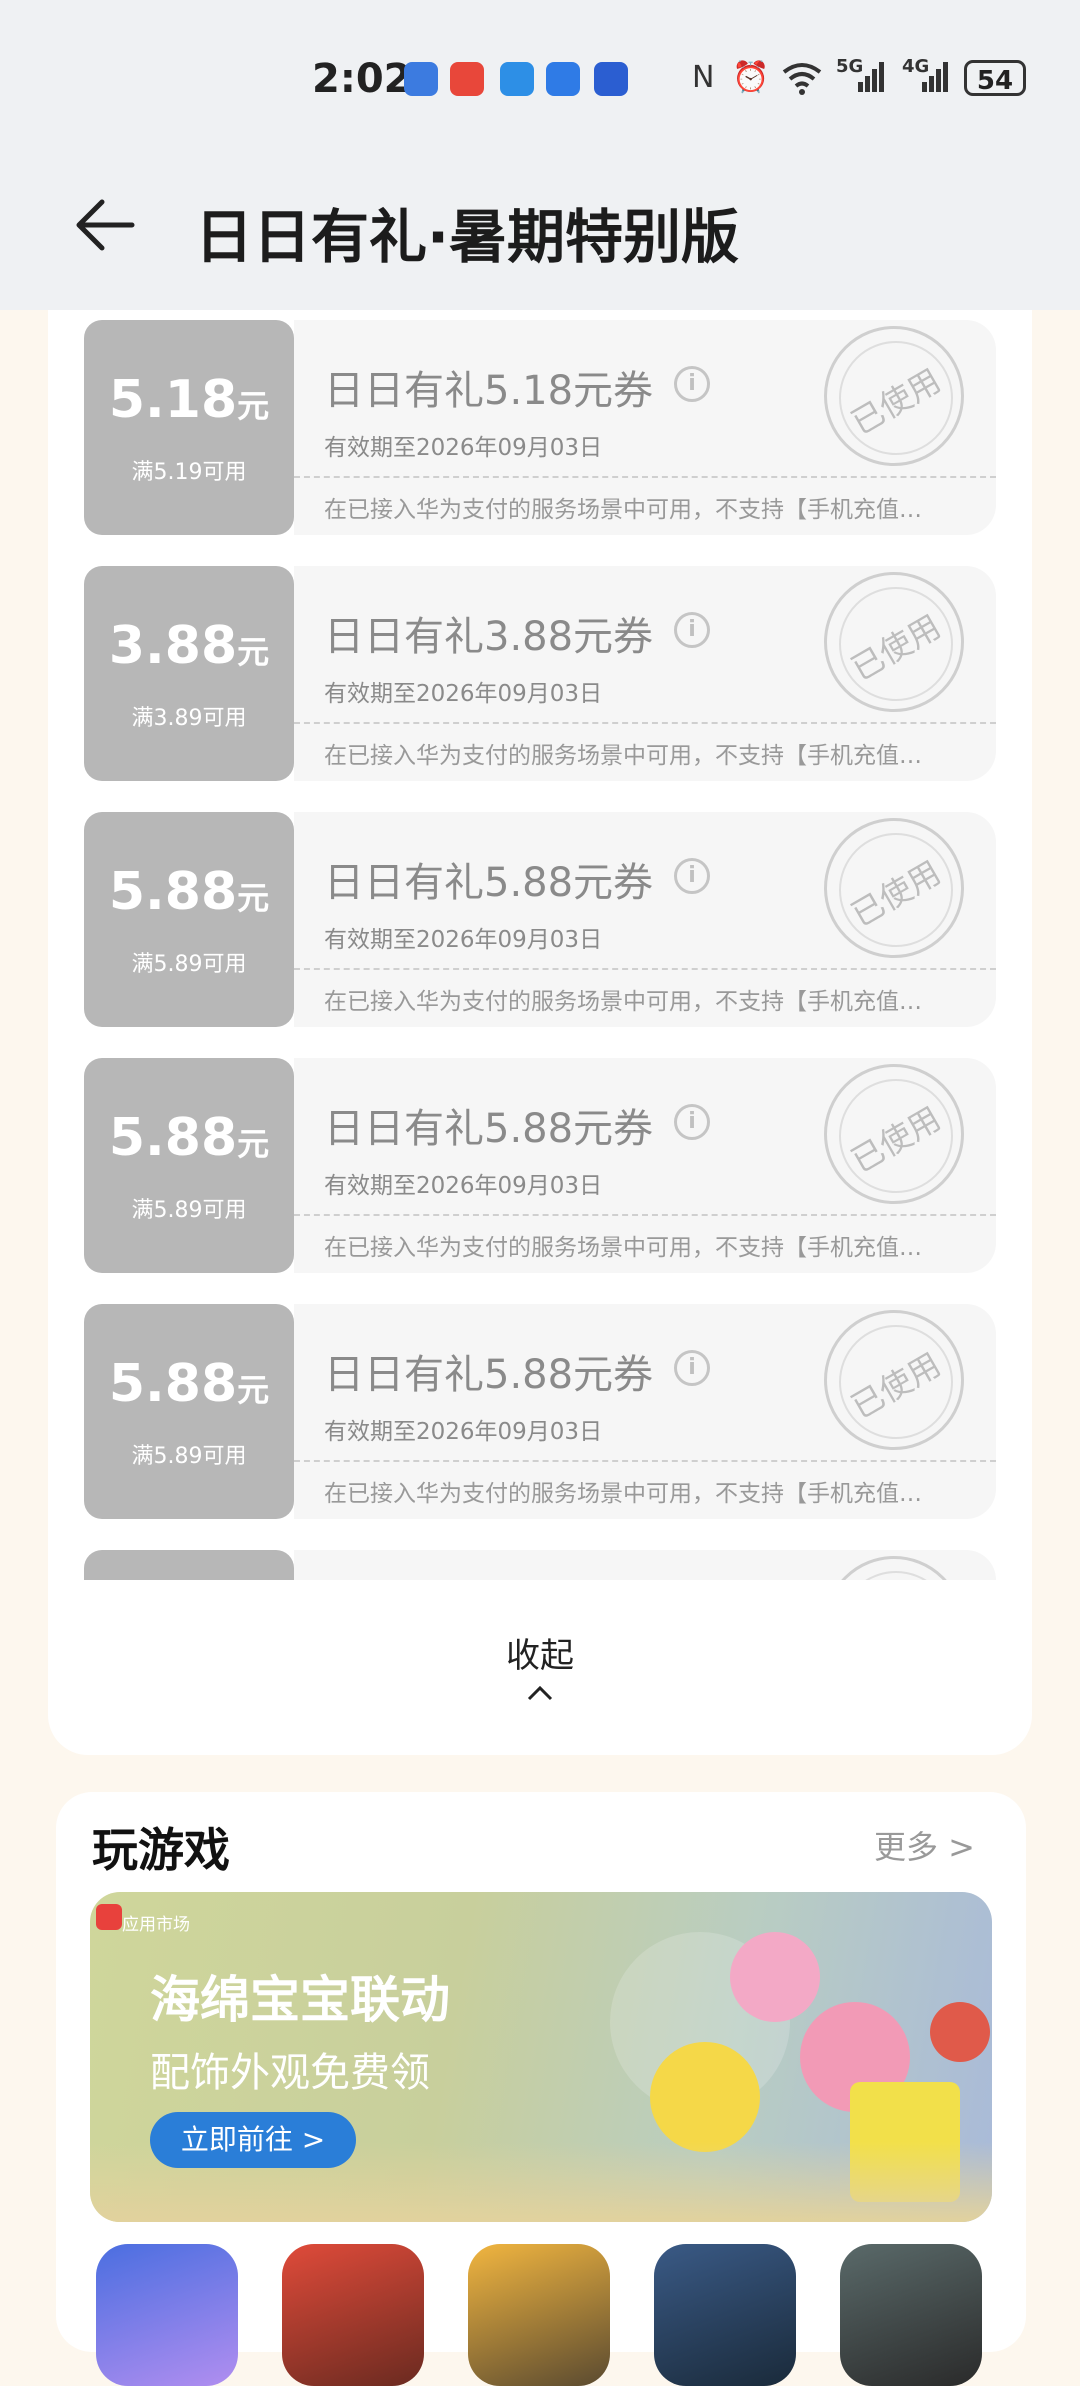 This screenshot has height=2386, width=1080. Describe the element at coordinates (105, 225) in the screenshot. I see `back-arrow-icon` at that location.